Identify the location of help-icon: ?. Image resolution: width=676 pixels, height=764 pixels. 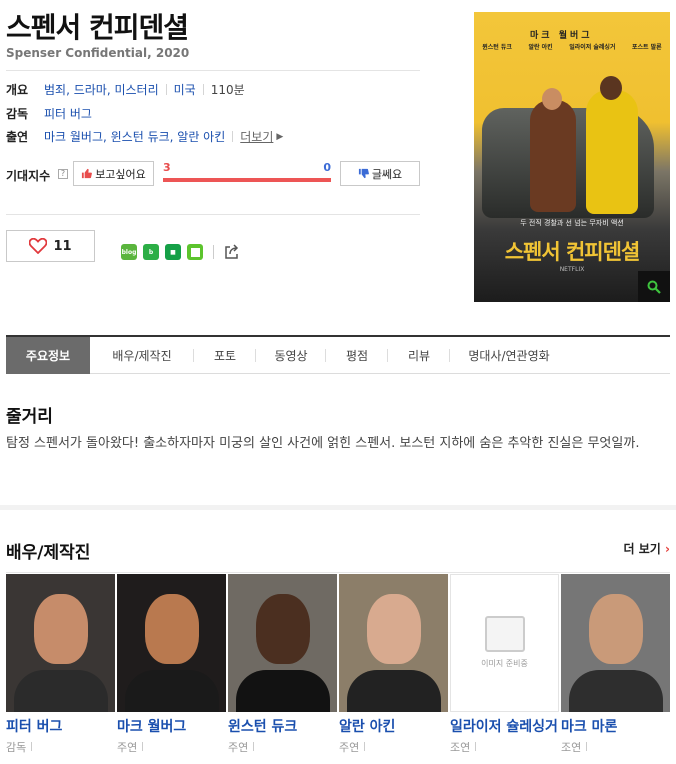
(63, 174).